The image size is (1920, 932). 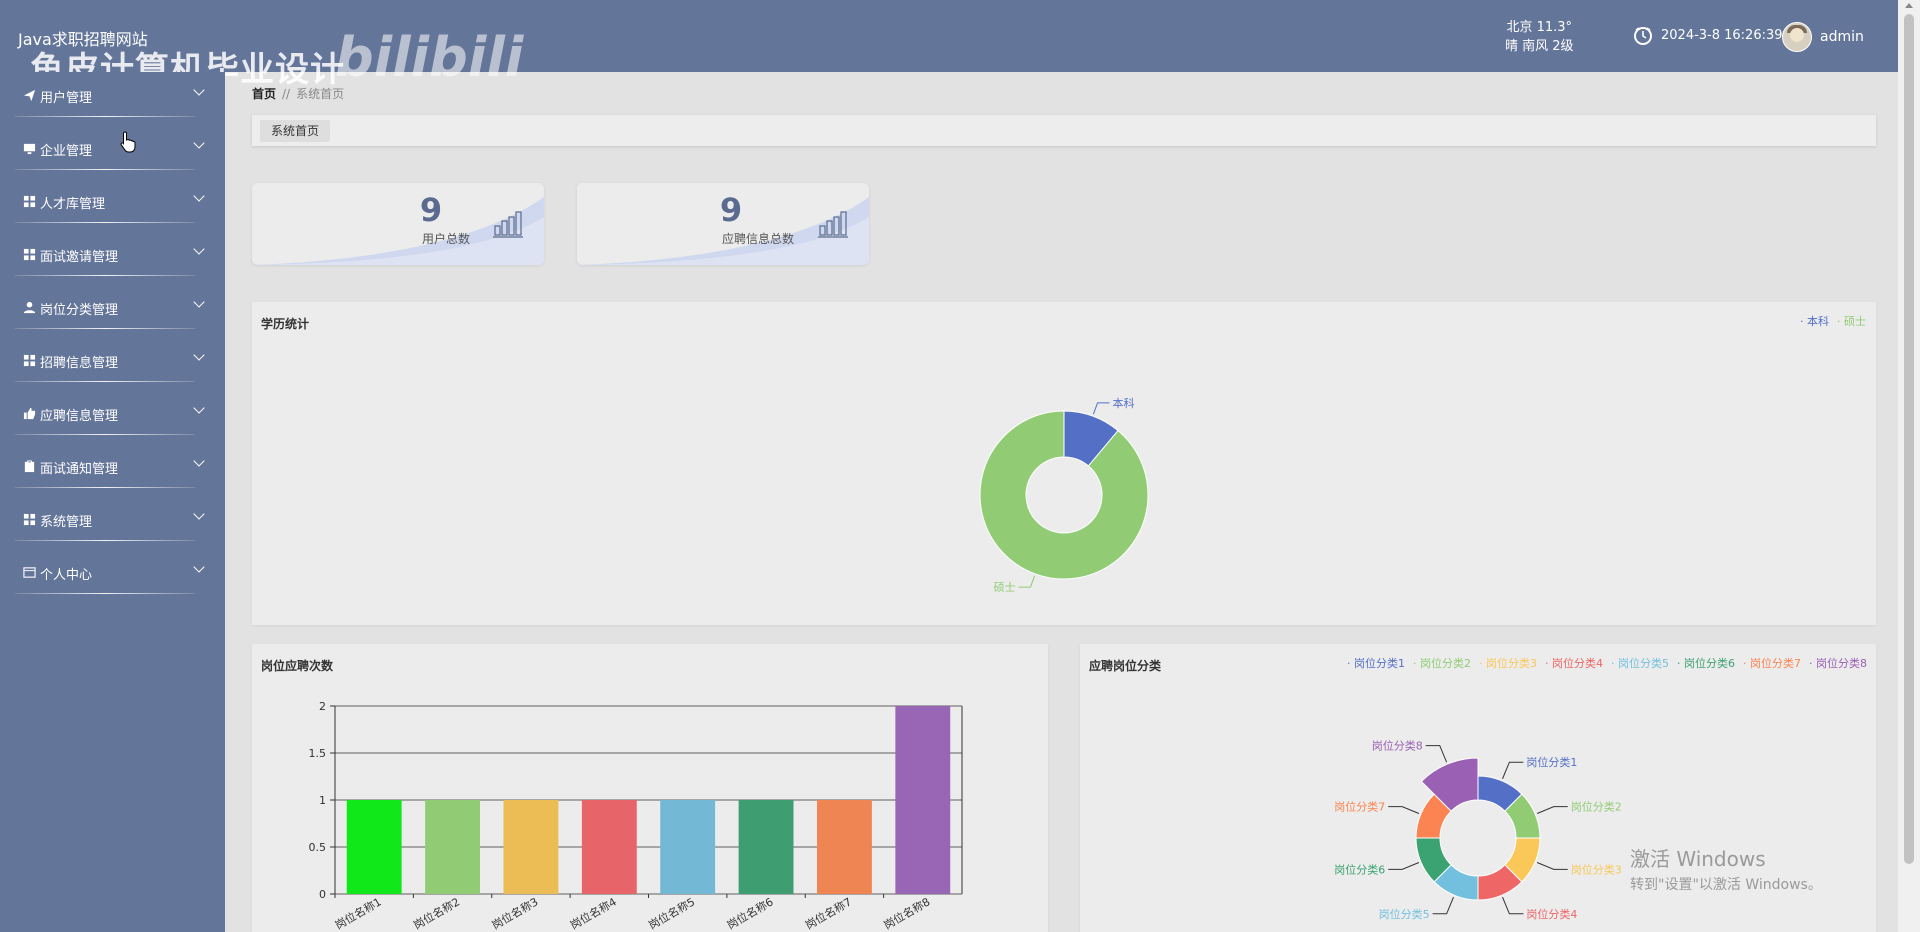 I want to click on hand-cursor-icon, so click(x=128, y=142).